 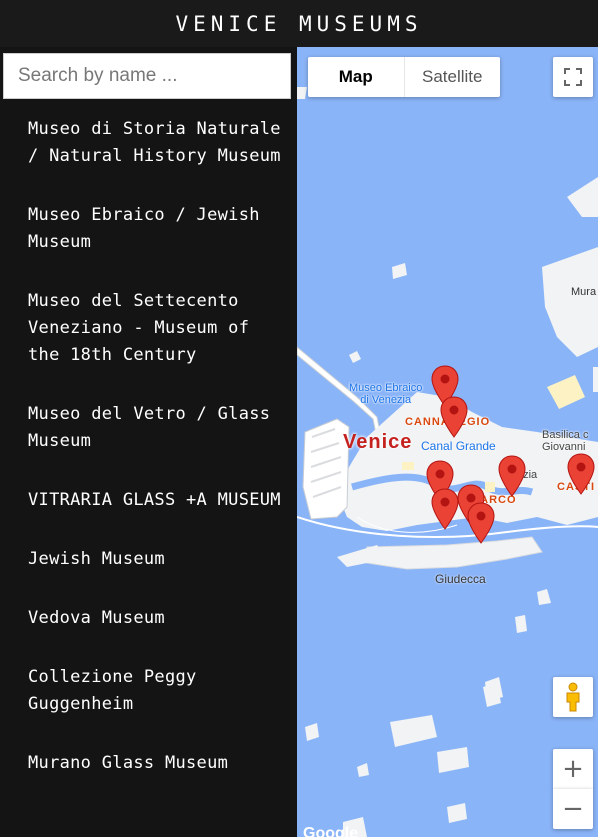 I want to click on list-item: Vedova Museum, so click(x=148, y=616).